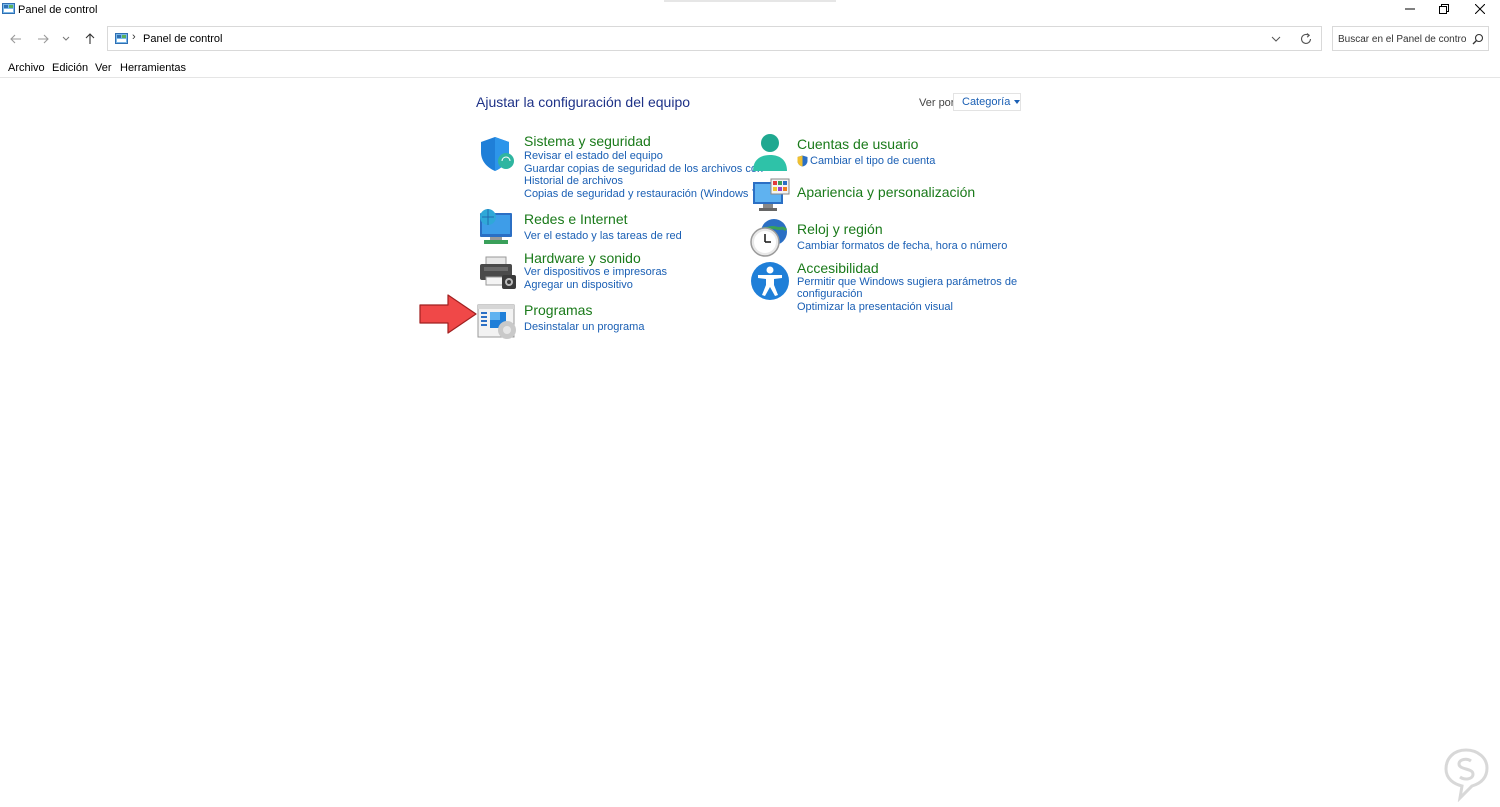  What do you see at coordinates (578, 285) in the screenshot?
I see `link-add-device: Agregar un dispositivo` at bounding box center [578, 285].